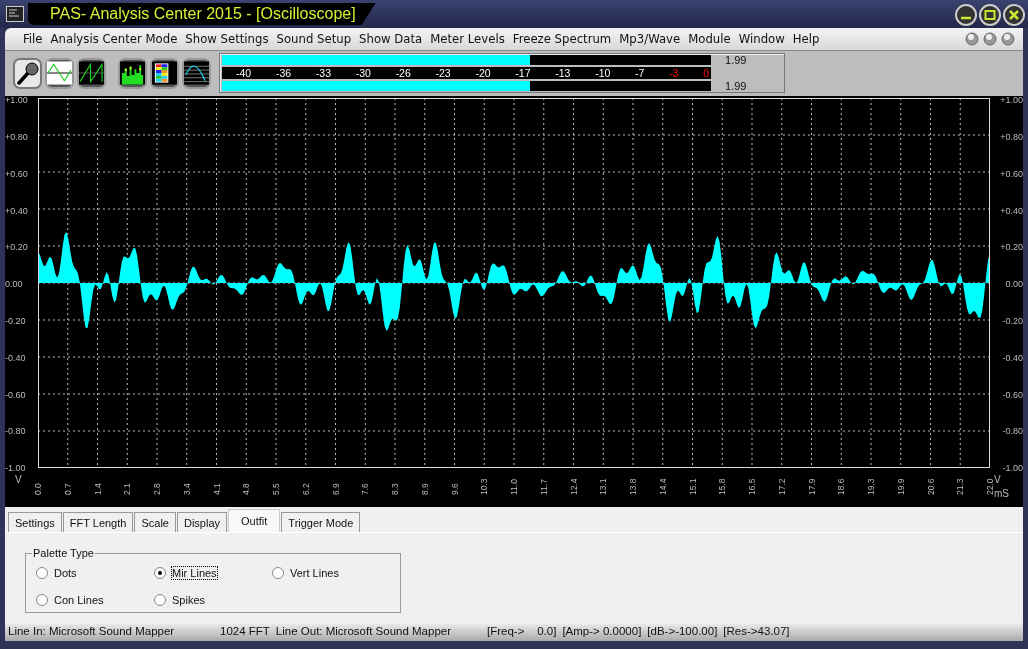  What do you see at coordinates (216, 489) in the screenshot?
I see `axis-label: 4.1` at bounding box center [216, 489].